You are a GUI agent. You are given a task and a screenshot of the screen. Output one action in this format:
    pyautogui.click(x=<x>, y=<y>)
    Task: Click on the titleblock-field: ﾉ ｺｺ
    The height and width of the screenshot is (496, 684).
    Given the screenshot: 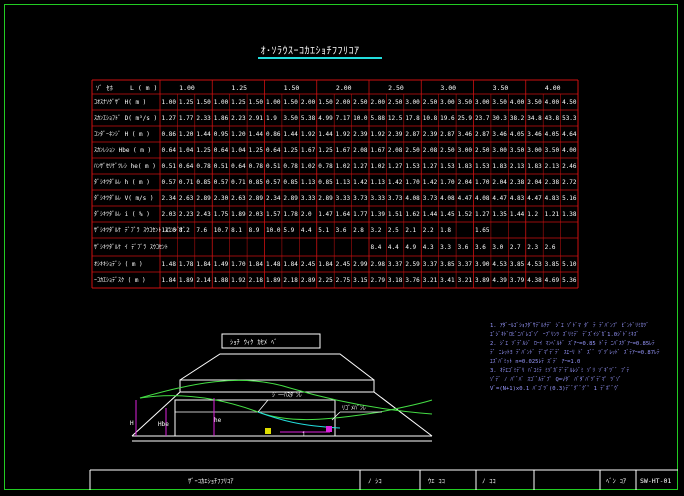 What is the action you would take?
    pyautogui.click(x=489, y=481)
    